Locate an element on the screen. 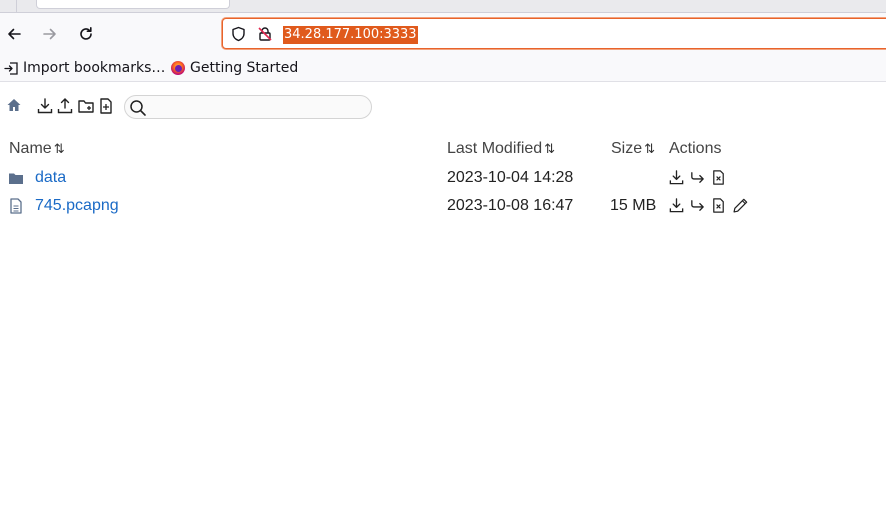 Image resolution: width=886 pixels, height=516 pixels. url-text: 34.28.177.100:3333 is located at coordinates (350, 35).